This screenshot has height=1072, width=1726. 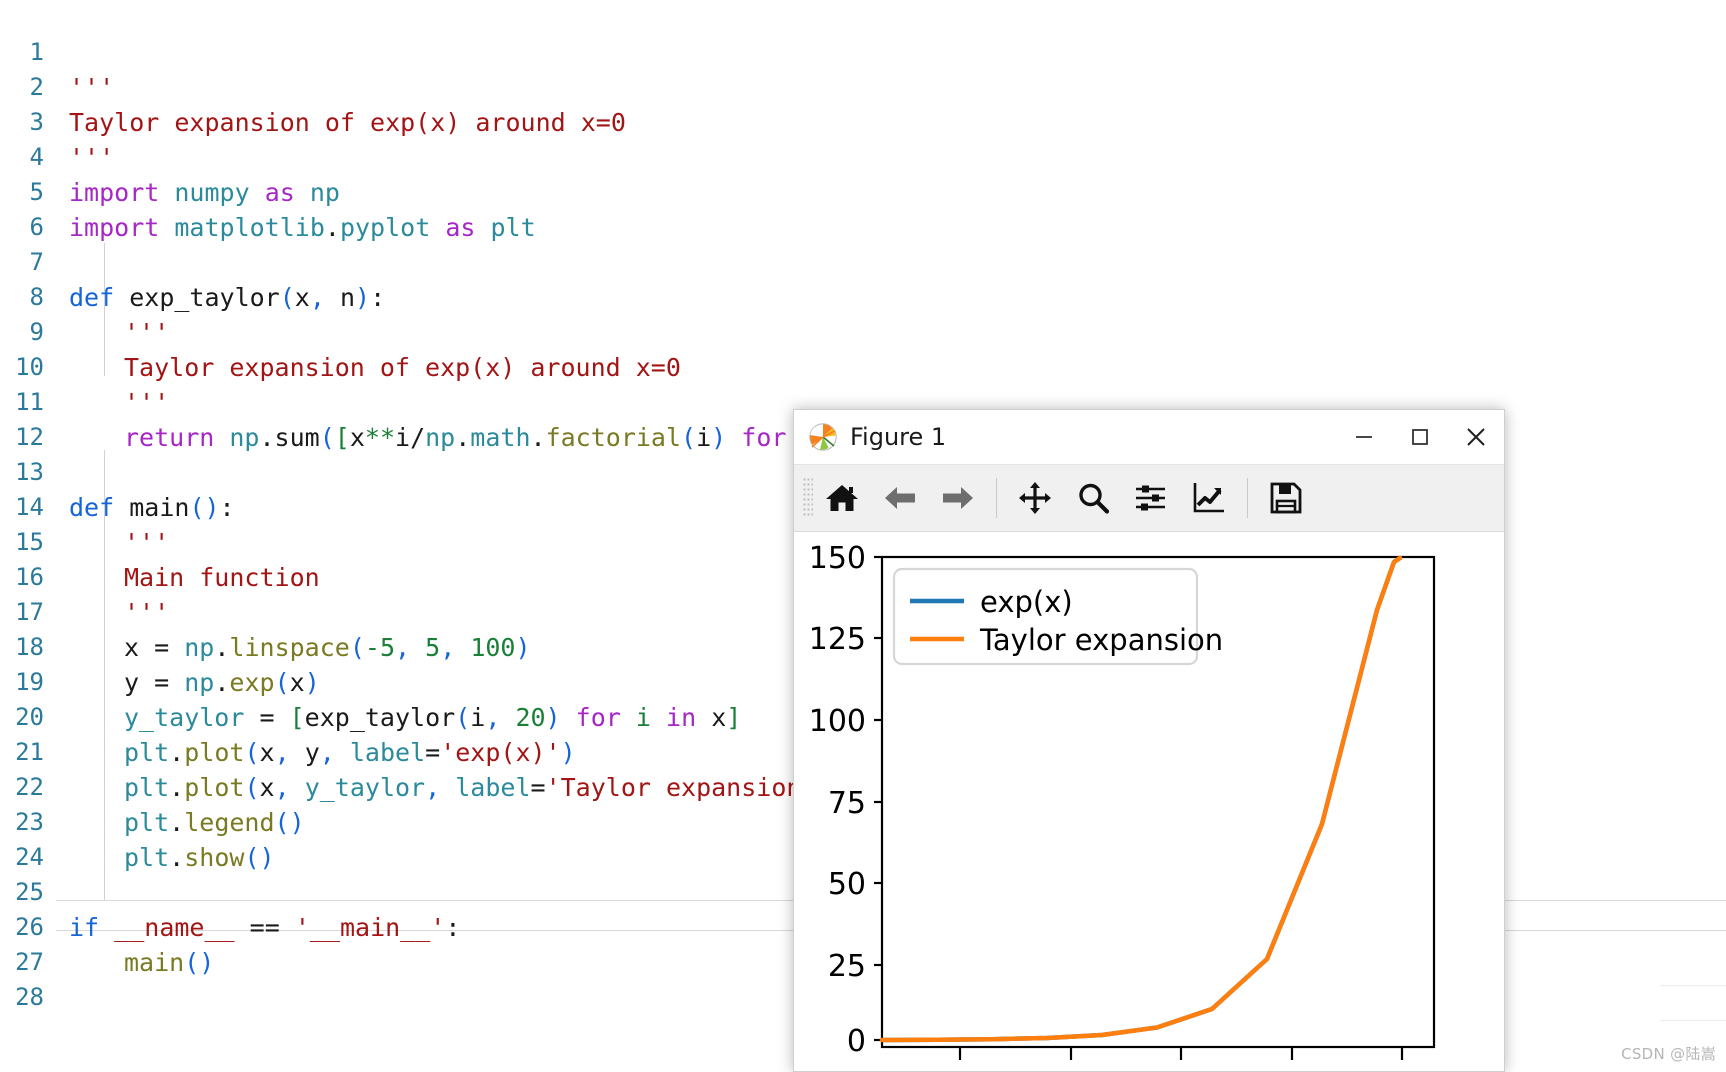 I want to click on code-line: 5 import matplotlib.pyplot as plt, so click(x=863, y=191).